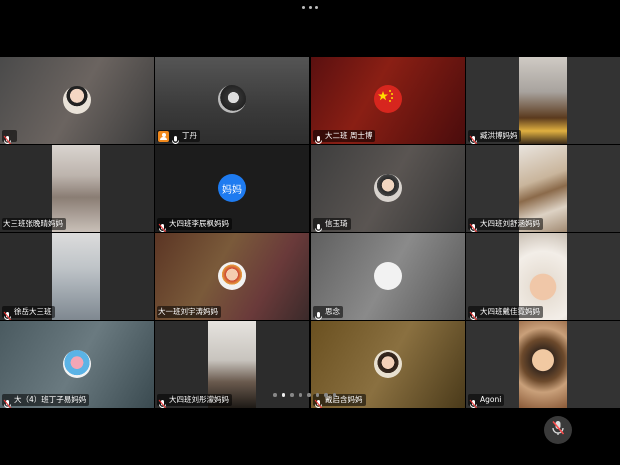 The width and height of the screenshot is (620, 465). What do you see at coordinates (50, 399) in the screenshot?
I see `participant-name: 大（4）班丁子易妈妈` at bounding box center [50, 399].